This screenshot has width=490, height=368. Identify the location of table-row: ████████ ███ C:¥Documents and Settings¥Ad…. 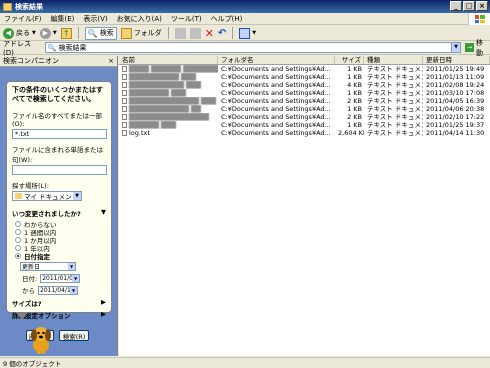
(304, 93).